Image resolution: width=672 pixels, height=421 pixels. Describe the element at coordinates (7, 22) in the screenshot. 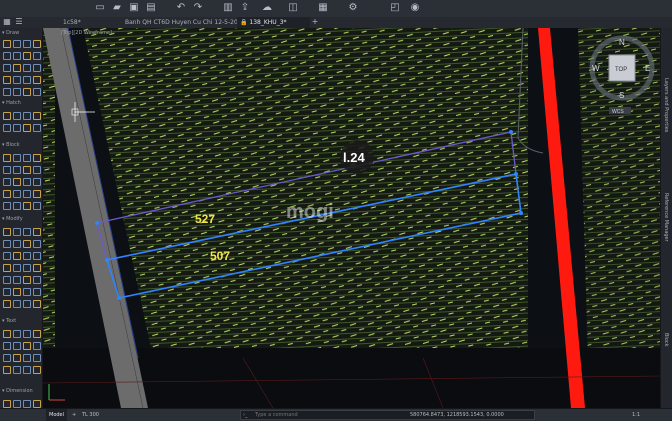

I see `start-tab-icon: ▦` at that location.